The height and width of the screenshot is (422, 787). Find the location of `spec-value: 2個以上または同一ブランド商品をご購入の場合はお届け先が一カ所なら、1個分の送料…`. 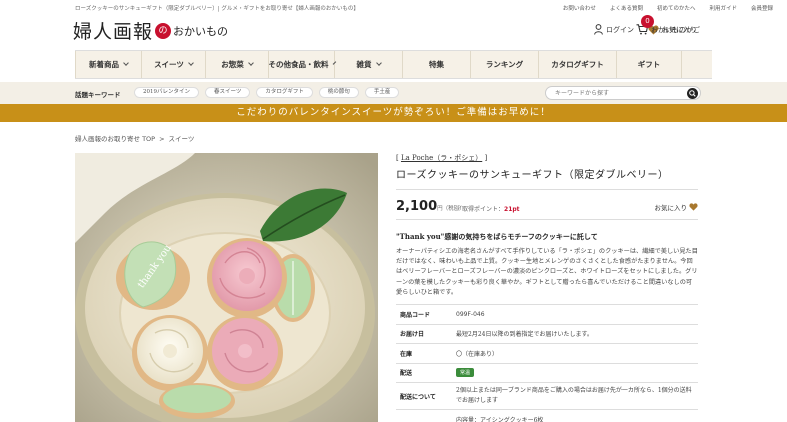

spec-value: 2個以上または同一ブランド商品をご購入の場合はお届け先が一カ所なら、1個分の送料… is located at coordinates (575, 396).